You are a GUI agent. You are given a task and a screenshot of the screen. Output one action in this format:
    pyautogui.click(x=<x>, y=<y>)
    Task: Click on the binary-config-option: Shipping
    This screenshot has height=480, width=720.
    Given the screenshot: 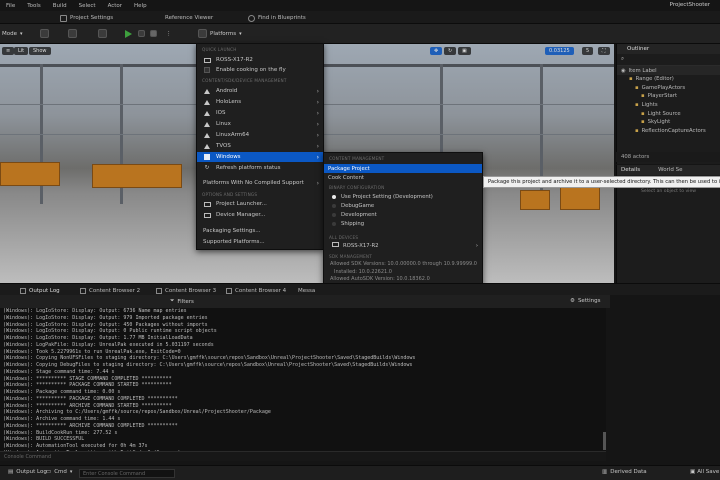 What is the action you would take?
    pyautogui.click(x=403, y=223)
    